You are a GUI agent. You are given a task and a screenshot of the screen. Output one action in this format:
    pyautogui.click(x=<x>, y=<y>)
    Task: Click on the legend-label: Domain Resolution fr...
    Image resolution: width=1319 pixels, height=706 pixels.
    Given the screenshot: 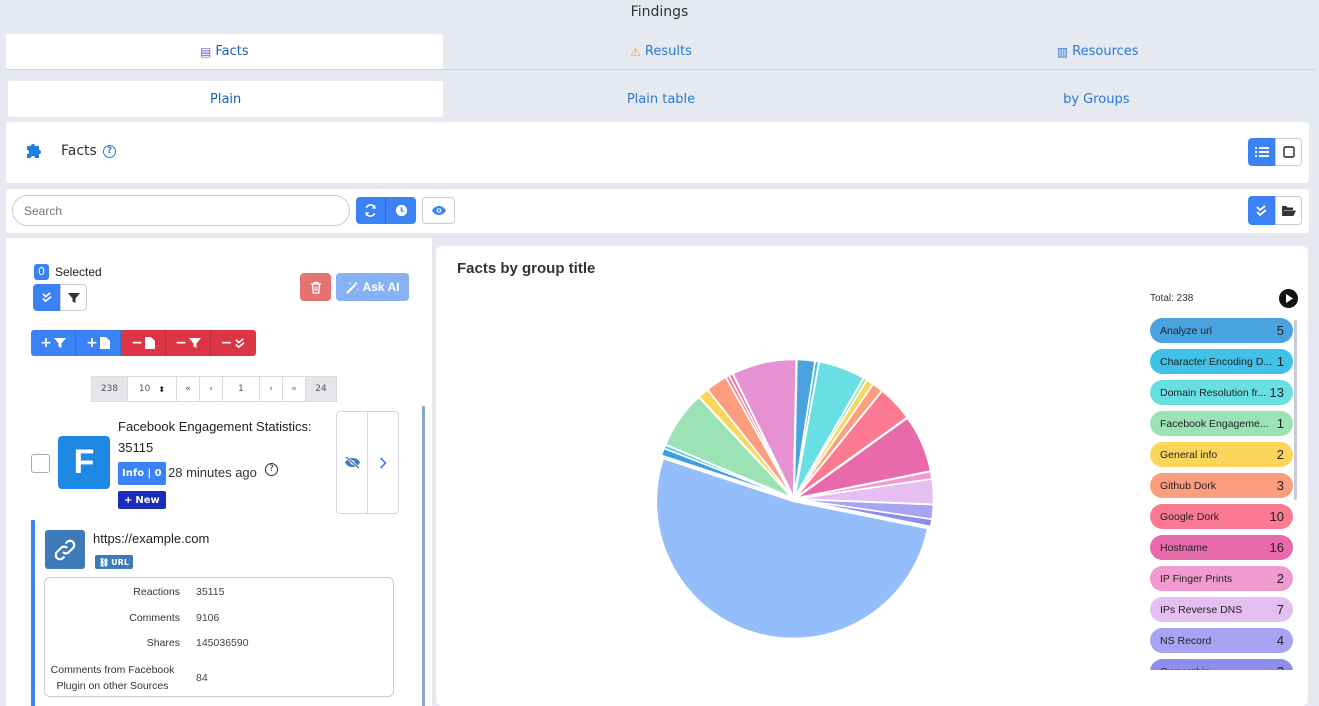 What is the action you would take?
    pyautogui.click(x=1213, y=392)
    